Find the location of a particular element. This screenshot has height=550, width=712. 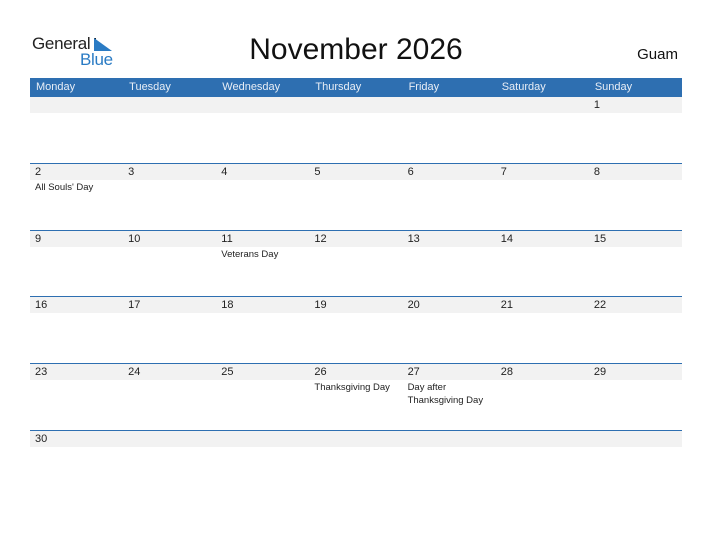

day-cell: 19 is located at coordinates (356, 330).